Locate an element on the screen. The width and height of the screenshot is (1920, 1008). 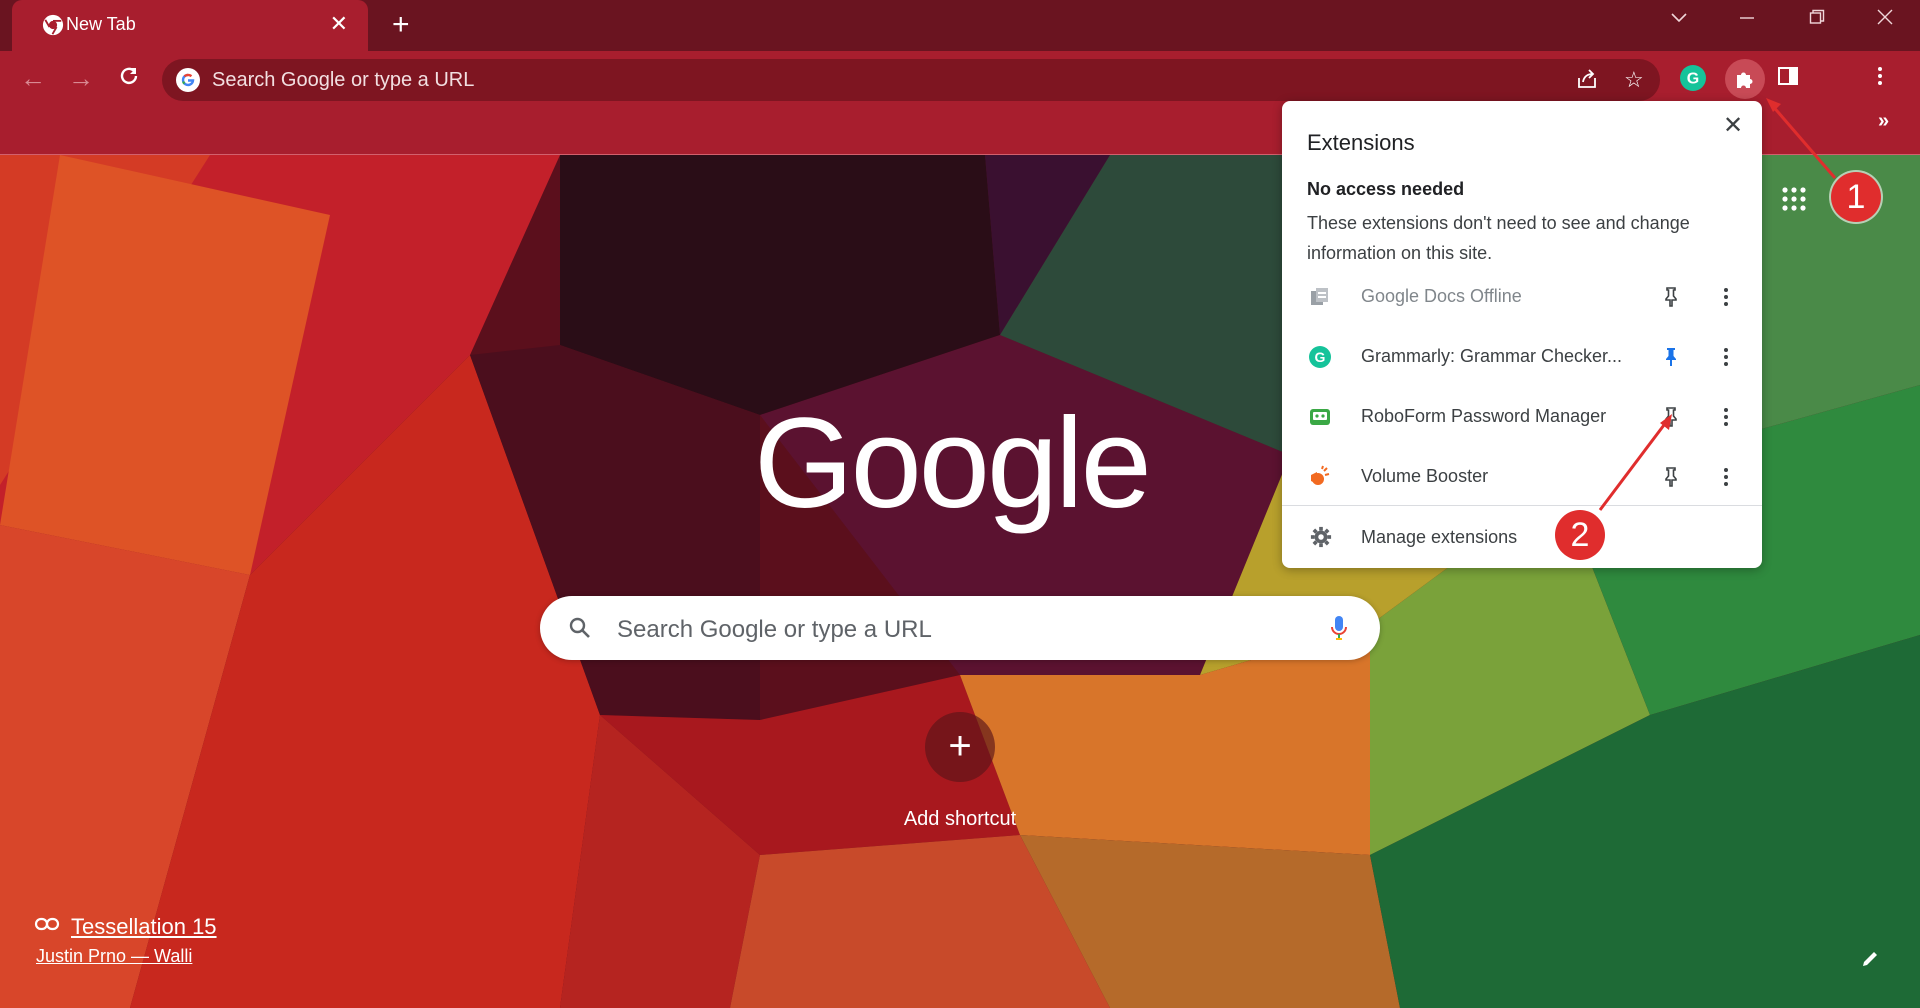
annotation-badge-2: 2 is located at coordinates (1580, 535).